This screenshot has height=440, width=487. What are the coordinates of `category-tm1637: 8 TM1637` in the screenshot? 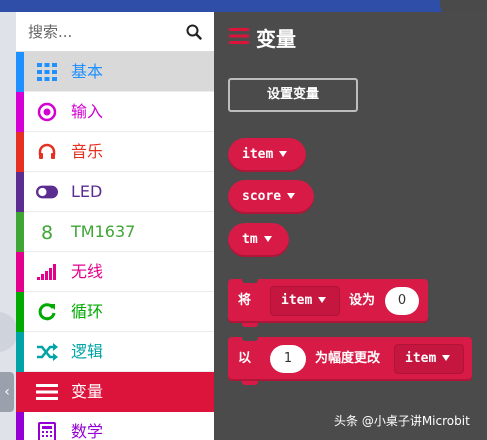 It's located at (115, 232).